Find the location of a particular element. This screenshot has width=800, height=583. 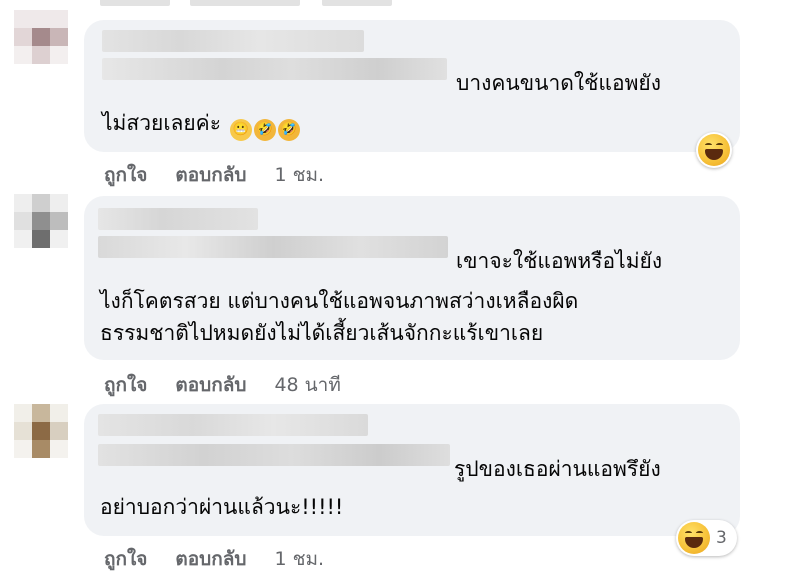

grimace-emoji: 😬 is located at coordinates (240, 130).